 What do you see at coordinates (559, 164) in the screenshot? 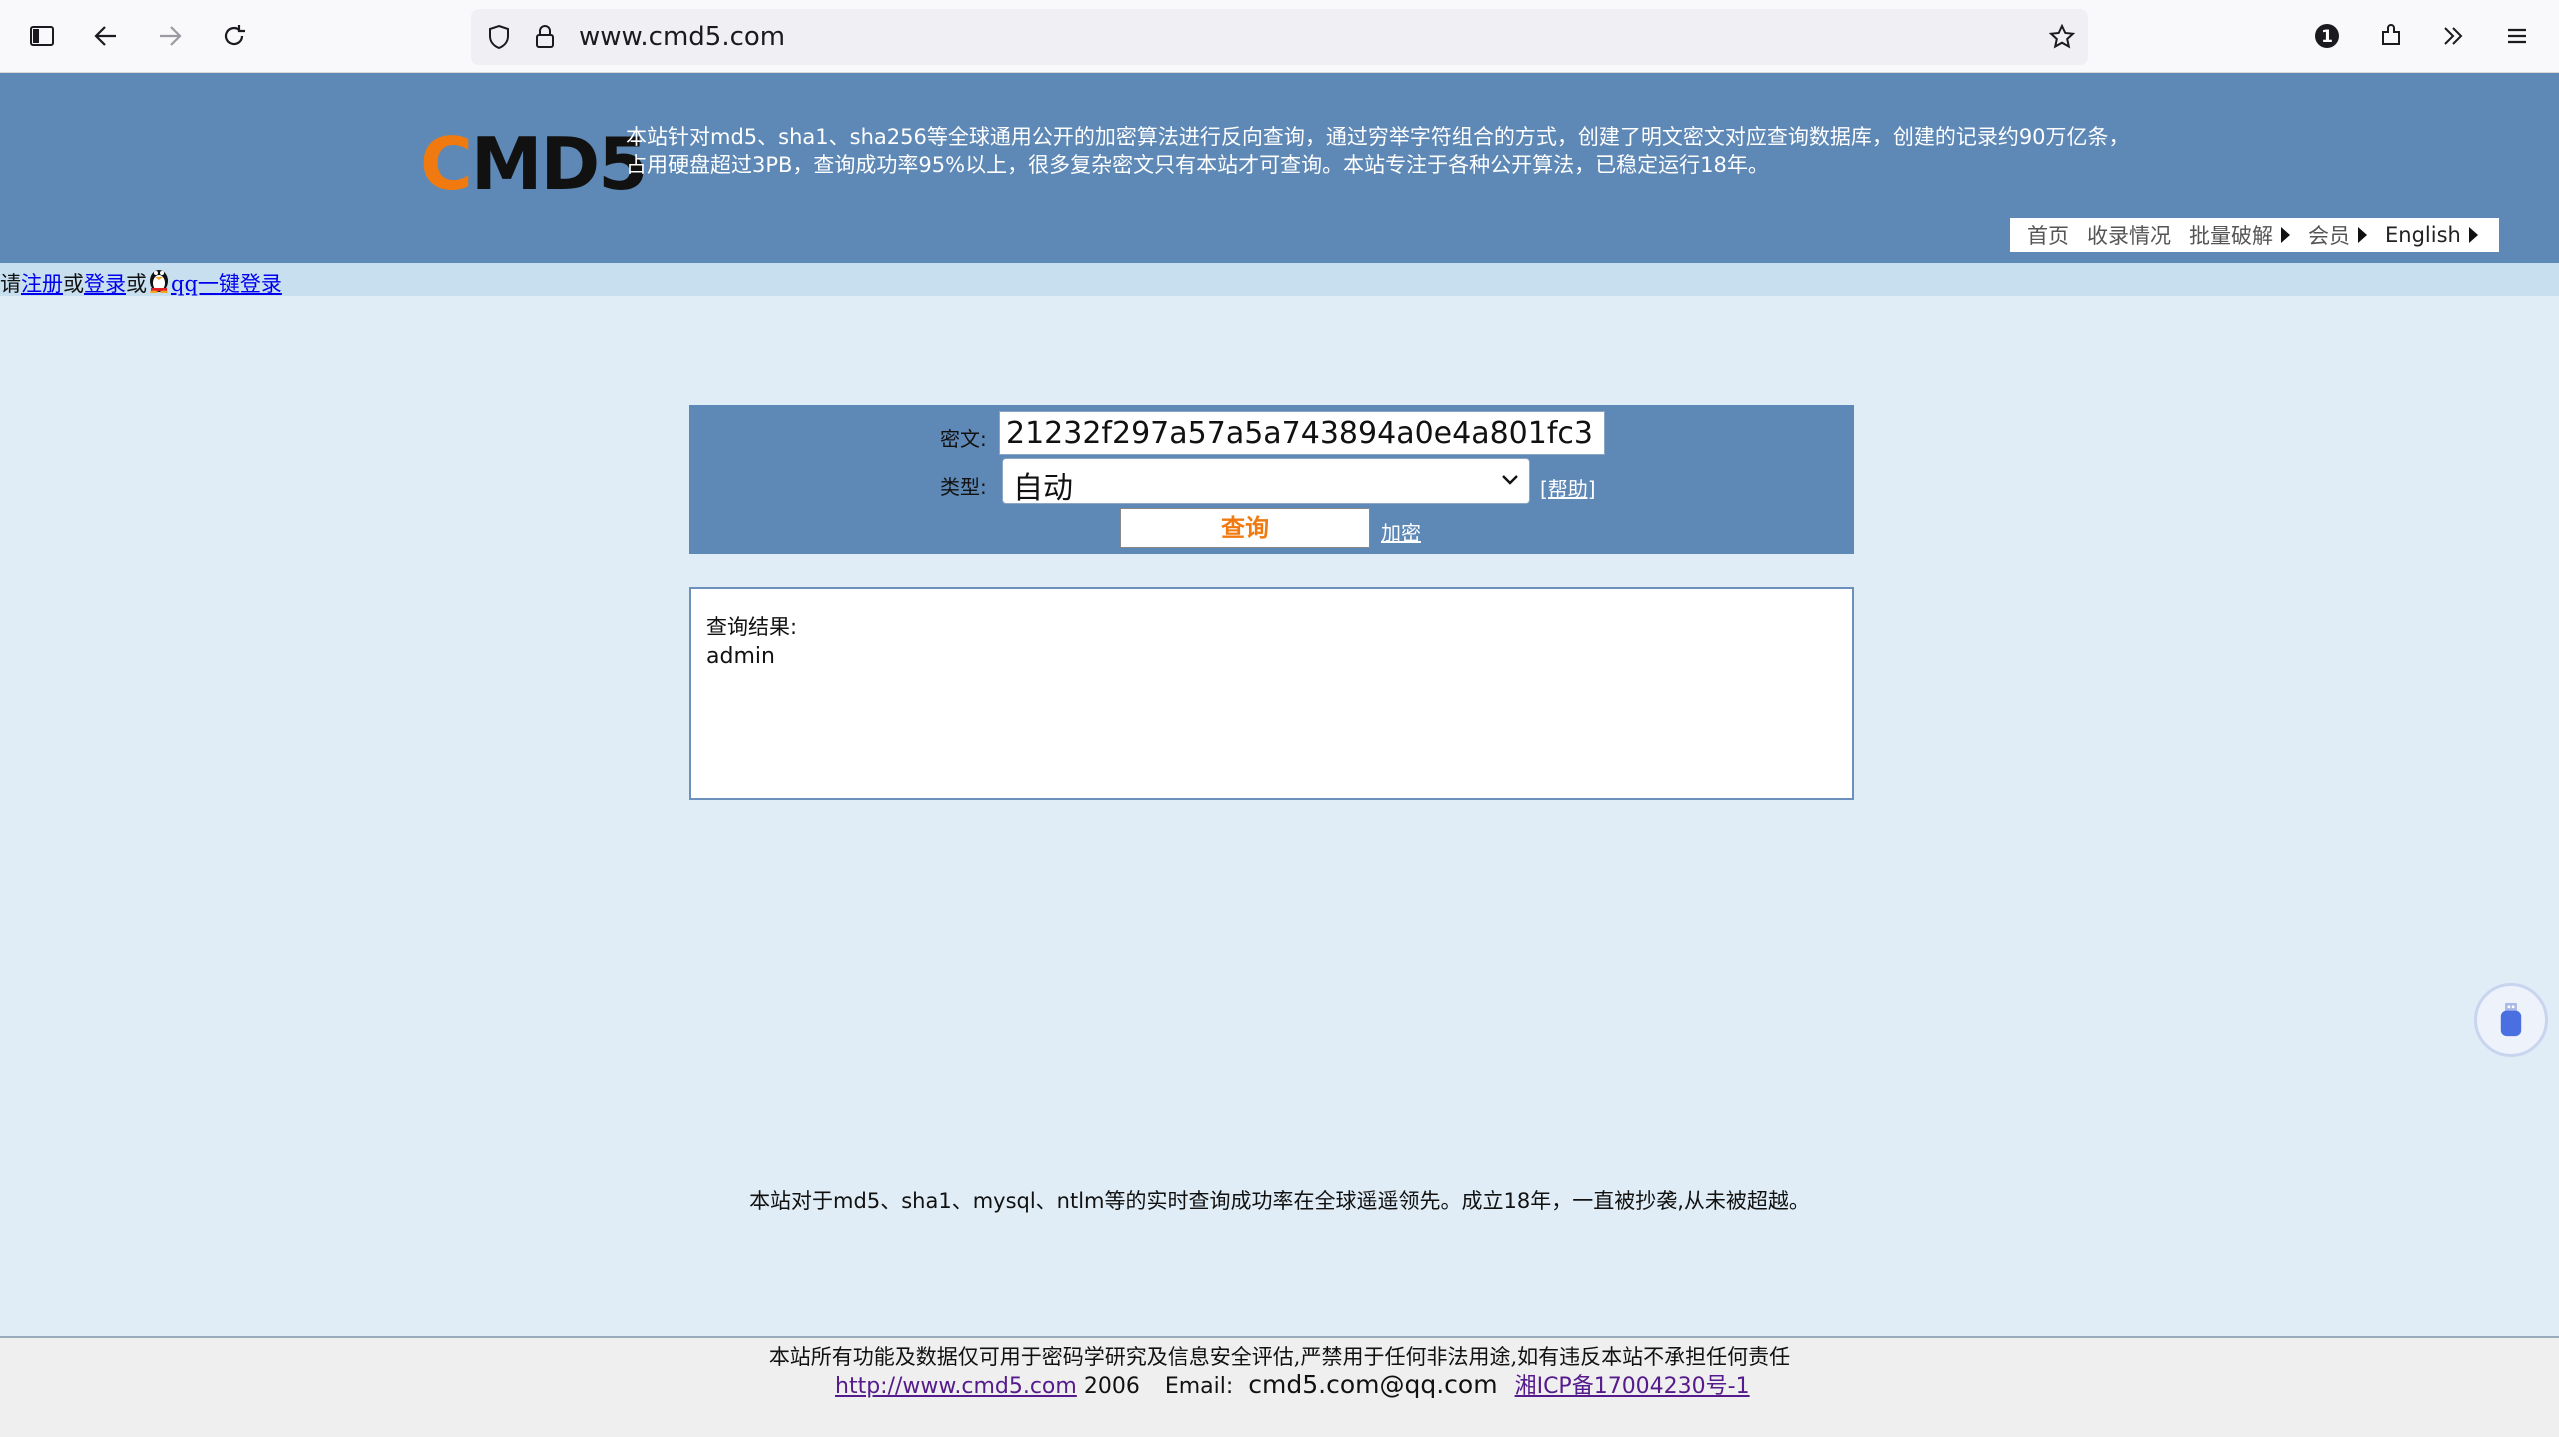
I see `logo-text: MD5` at bounding box center [559, 164].